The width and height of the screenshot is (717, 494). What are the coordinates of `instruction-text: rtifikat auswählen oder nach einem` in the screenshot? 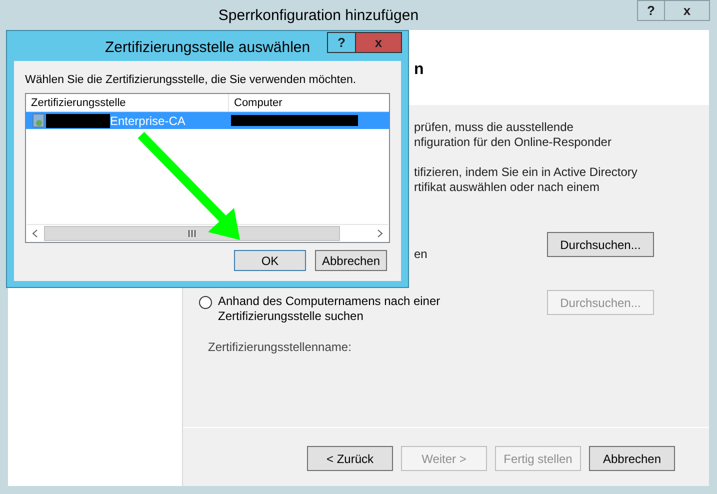 It's located at (507, 187).